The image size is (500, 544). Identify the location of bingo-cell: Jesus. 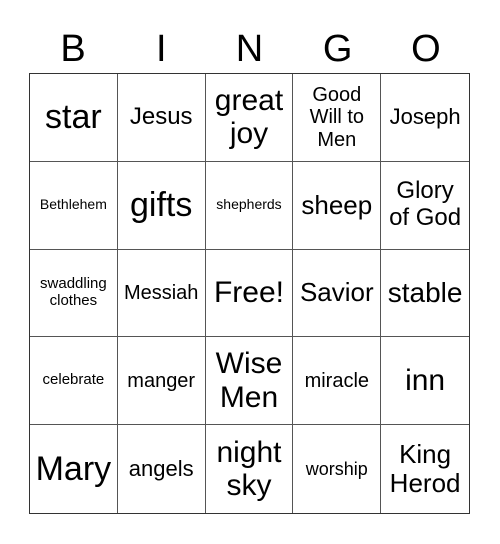
(161, 118).